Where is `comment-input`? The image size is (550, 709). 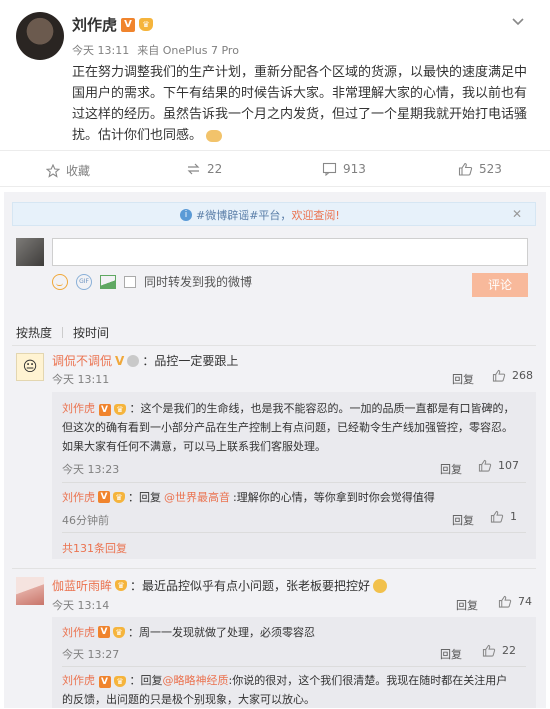
comment-input is located at coordinates (290, 252).